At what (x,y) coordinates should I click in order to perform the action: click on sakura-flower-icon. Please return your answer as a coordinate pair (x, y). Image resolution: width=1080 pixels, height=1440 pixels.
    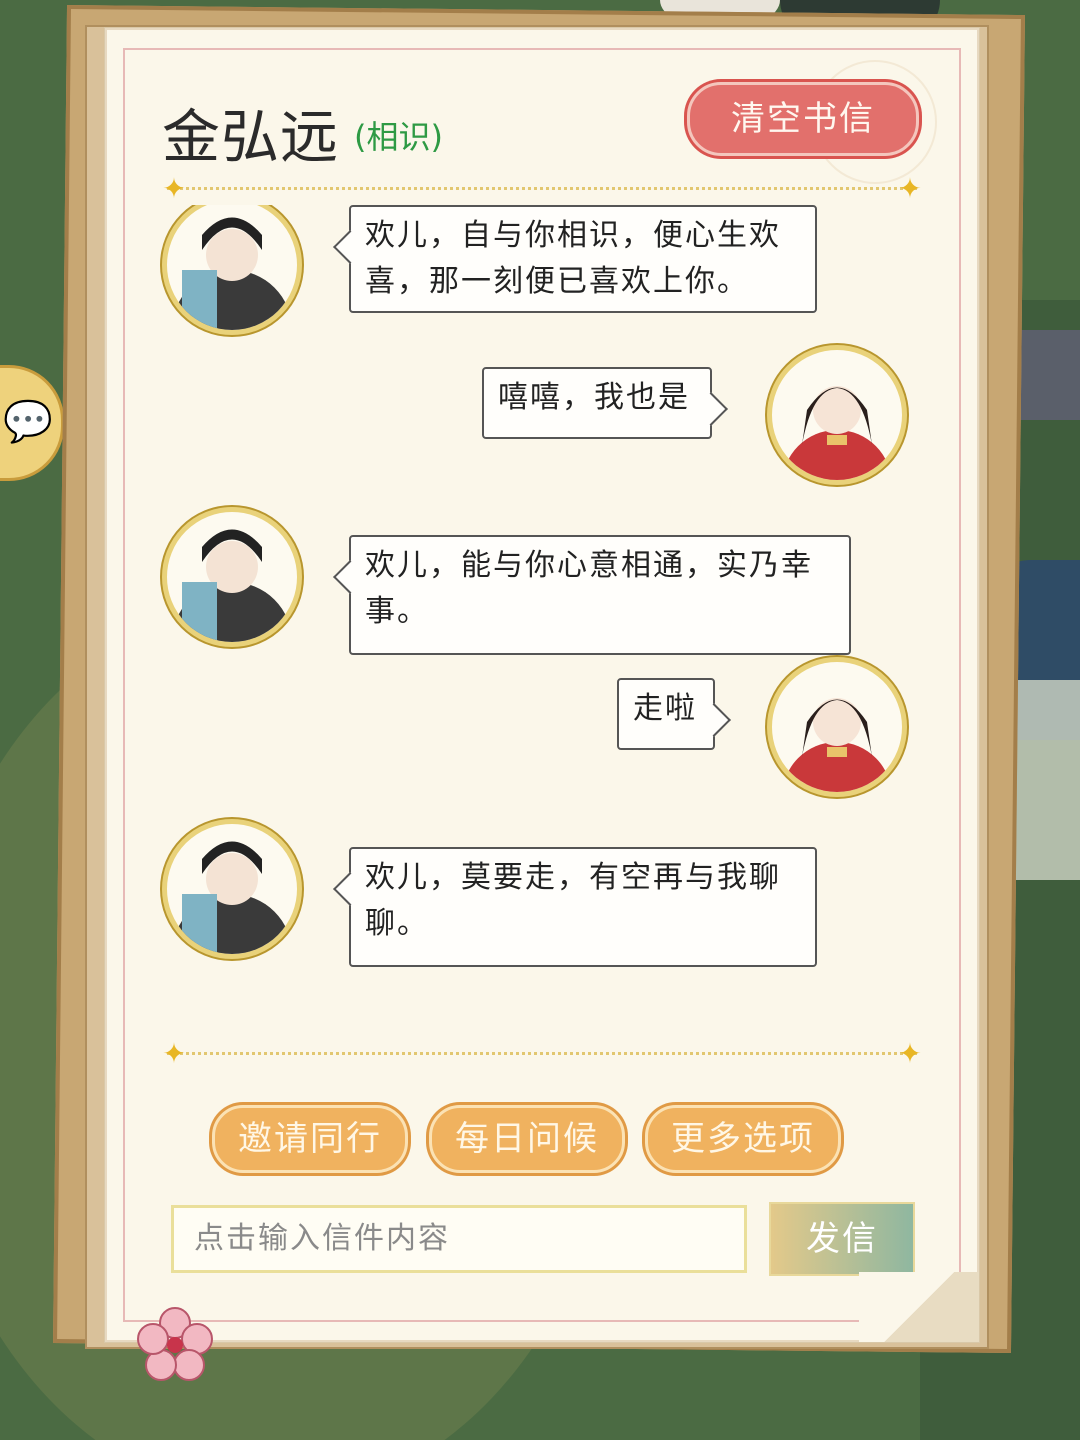
    Looking at the image, I should click on (175, 1344).